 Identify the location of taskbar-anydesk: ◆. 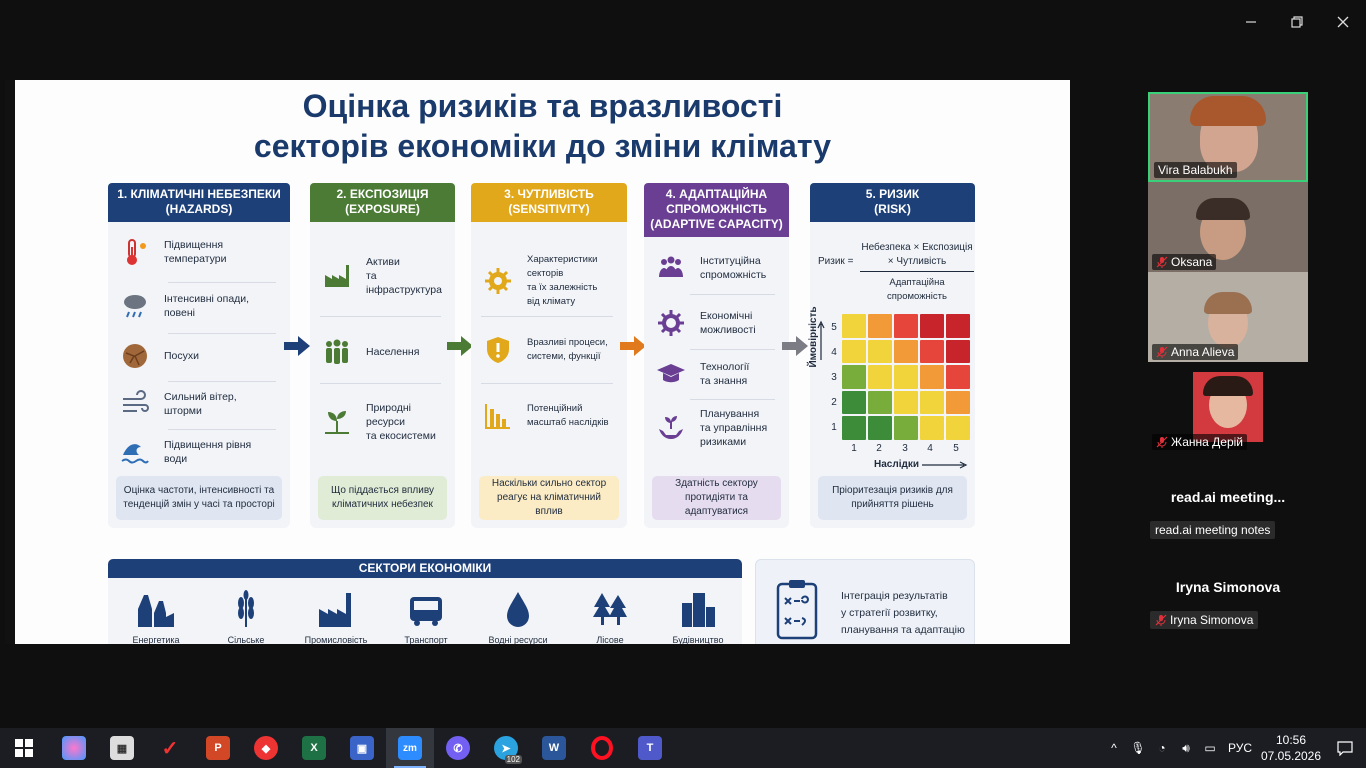
(266, 748).